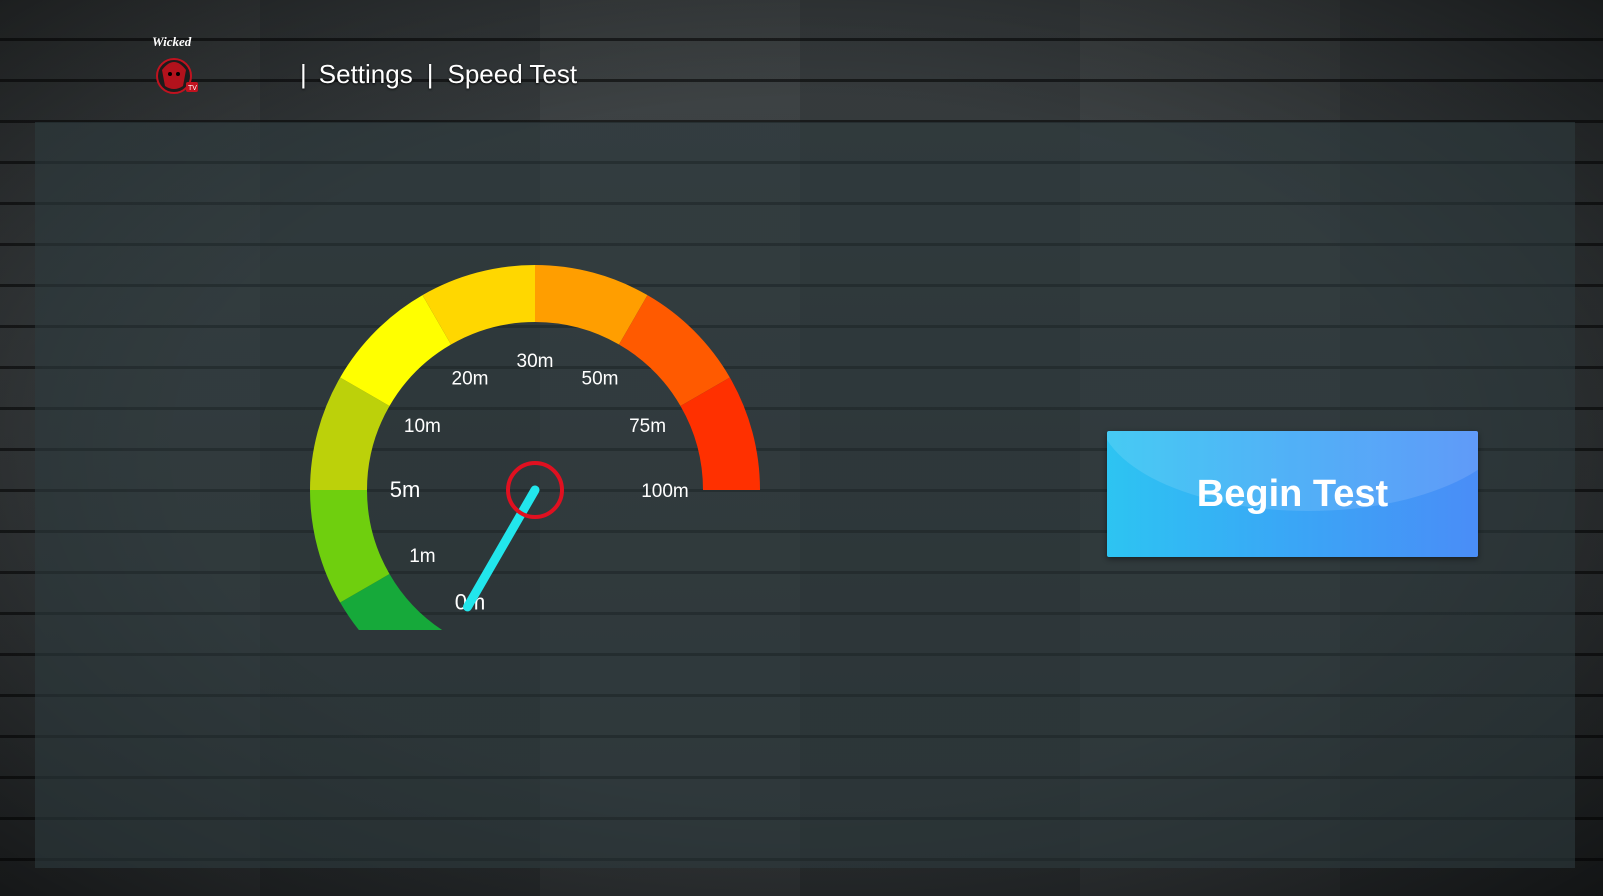 The image size is (1603, 896). Describe the element at coordinates (366, 74) in the screenshot. I see `breadcrumb-item-settings: Settings` at that location.